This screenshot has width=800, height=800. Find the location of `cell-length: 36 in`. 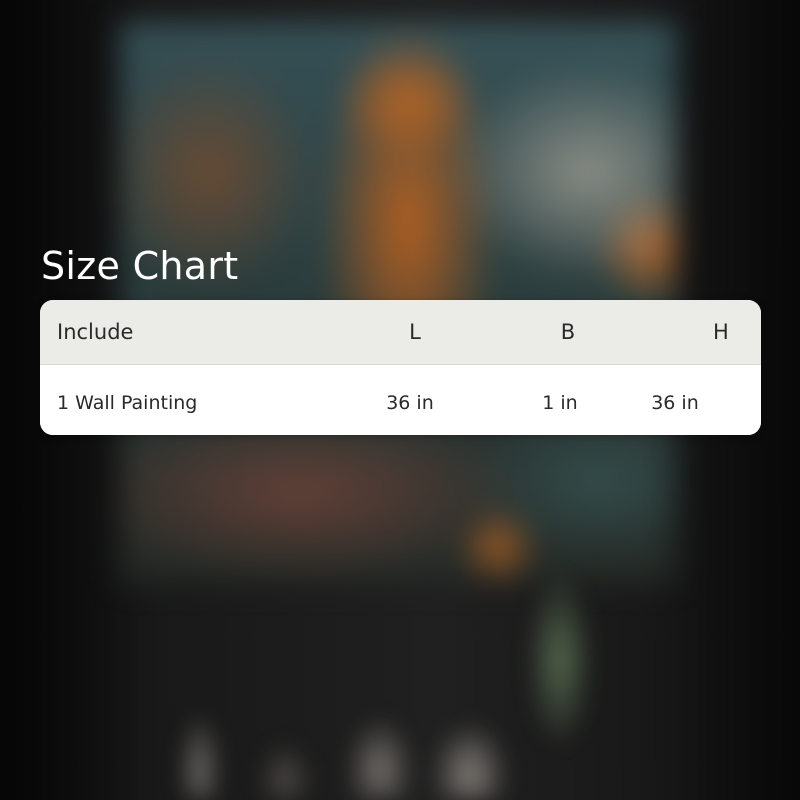

cell-length: 36 in is located at coordinates (410, 403).